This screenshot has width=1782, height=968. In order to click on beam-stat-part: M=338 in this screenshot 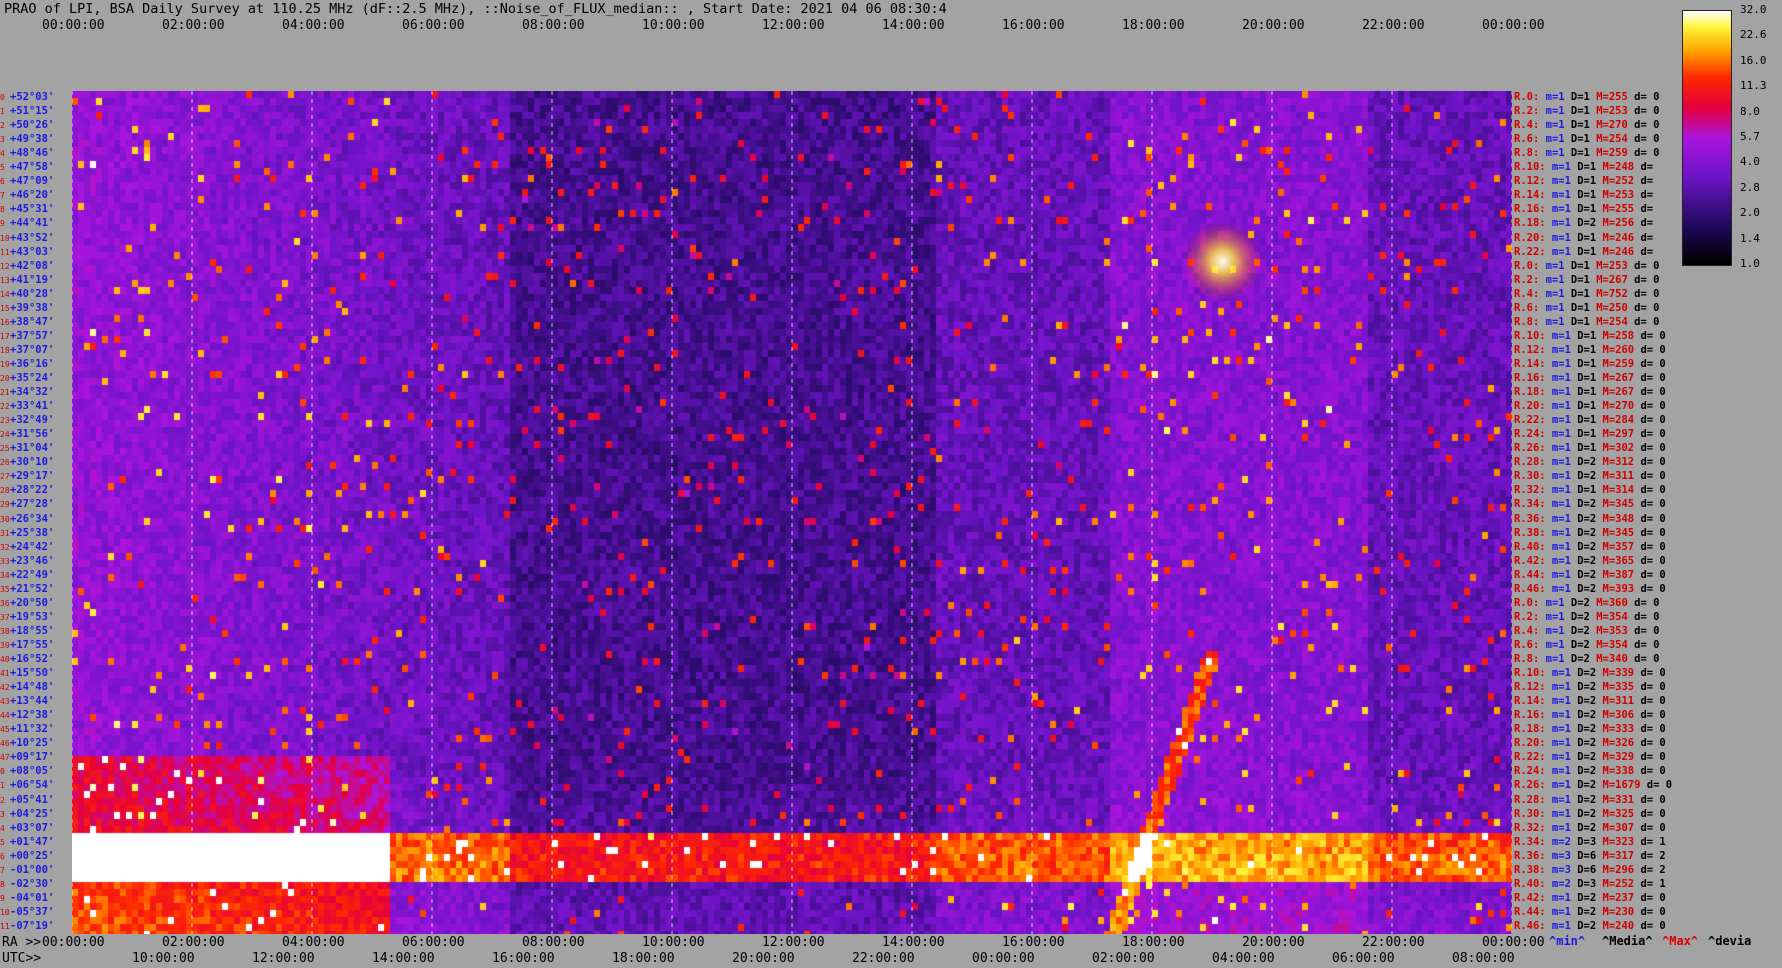, I will do `click(1615, 771)`.